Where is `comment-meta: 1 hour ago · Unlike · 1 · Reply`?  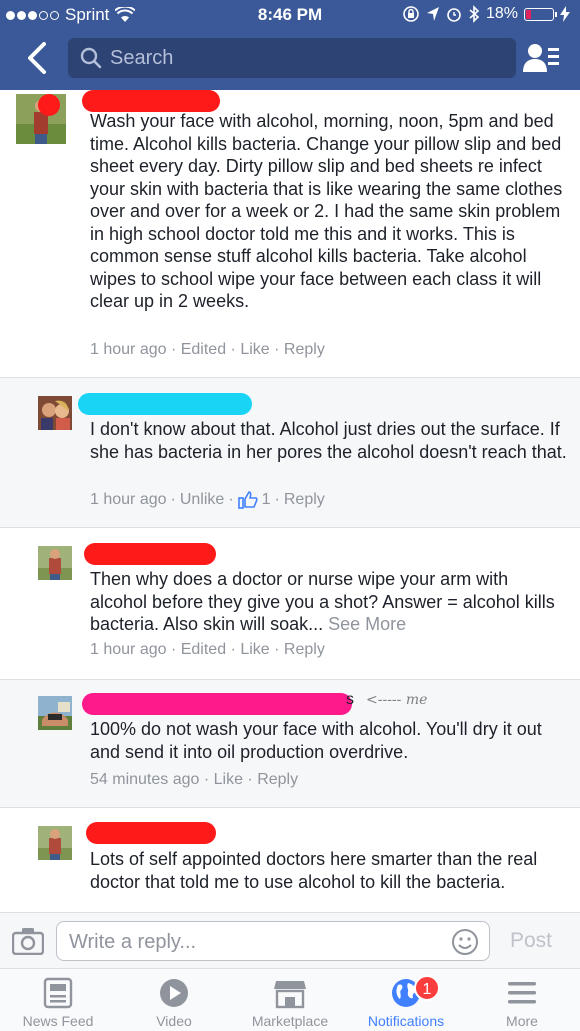
comment-meta: 1 hour ago · Unlike · 1 · Reply is located at coordinates (207, 500).